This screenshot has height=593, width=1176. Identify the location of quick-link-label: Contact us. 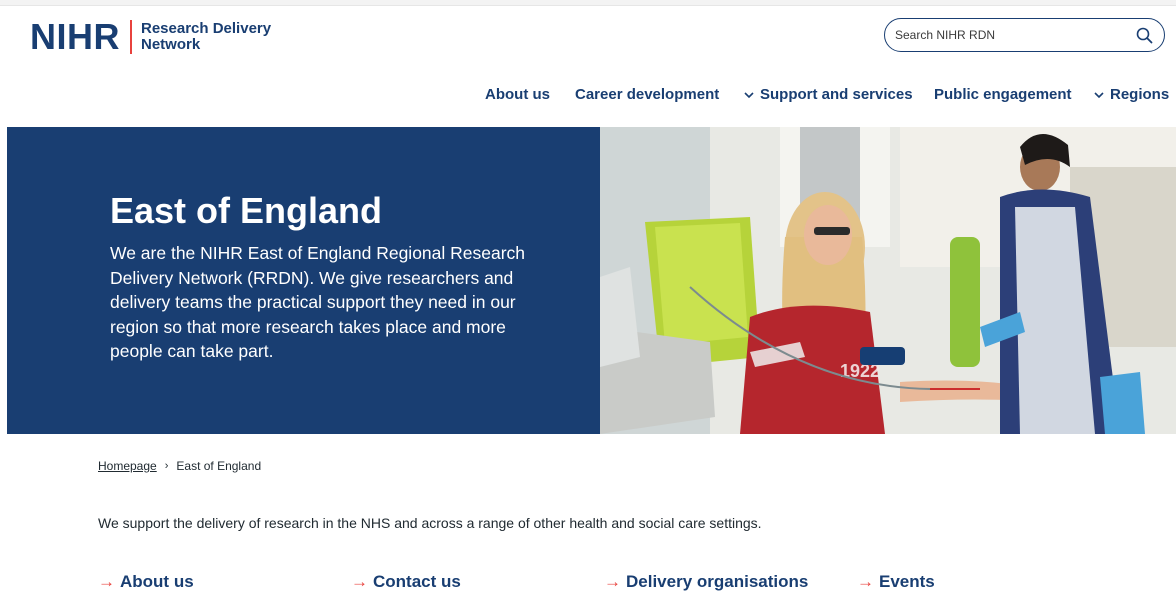
(417, 581).